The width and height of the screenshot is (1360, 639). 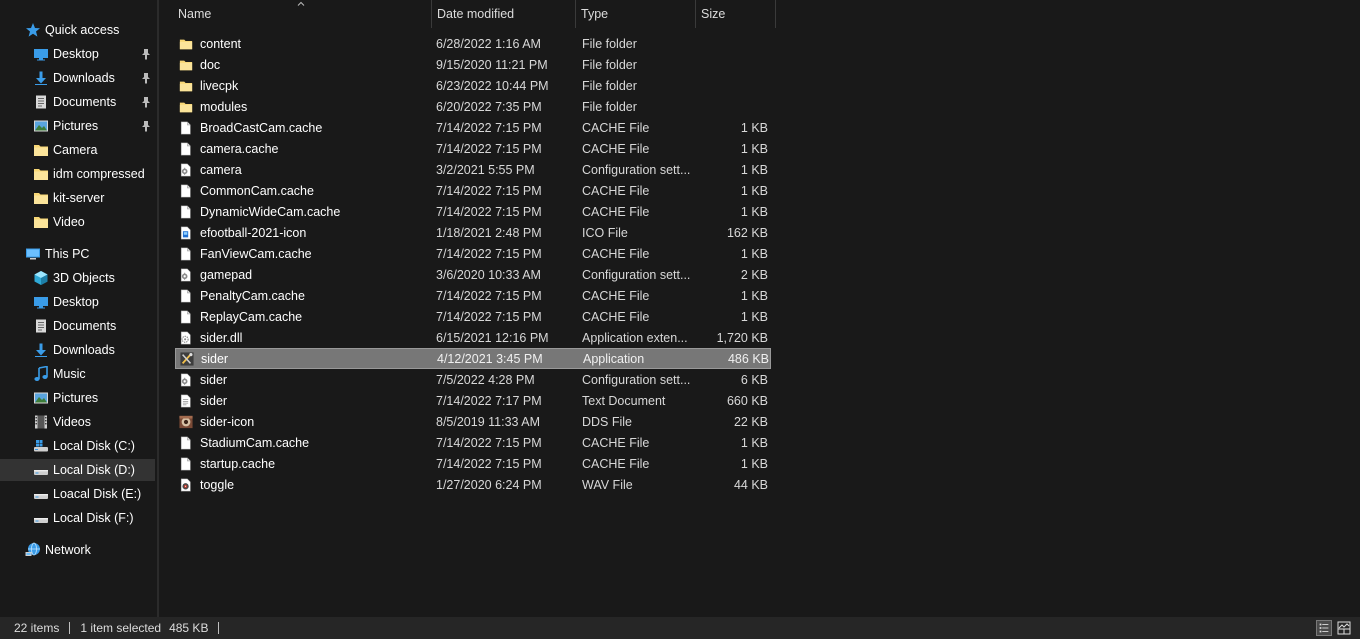 I want to click on nav-pc-videos: Videos, so click(x=77, y=422).